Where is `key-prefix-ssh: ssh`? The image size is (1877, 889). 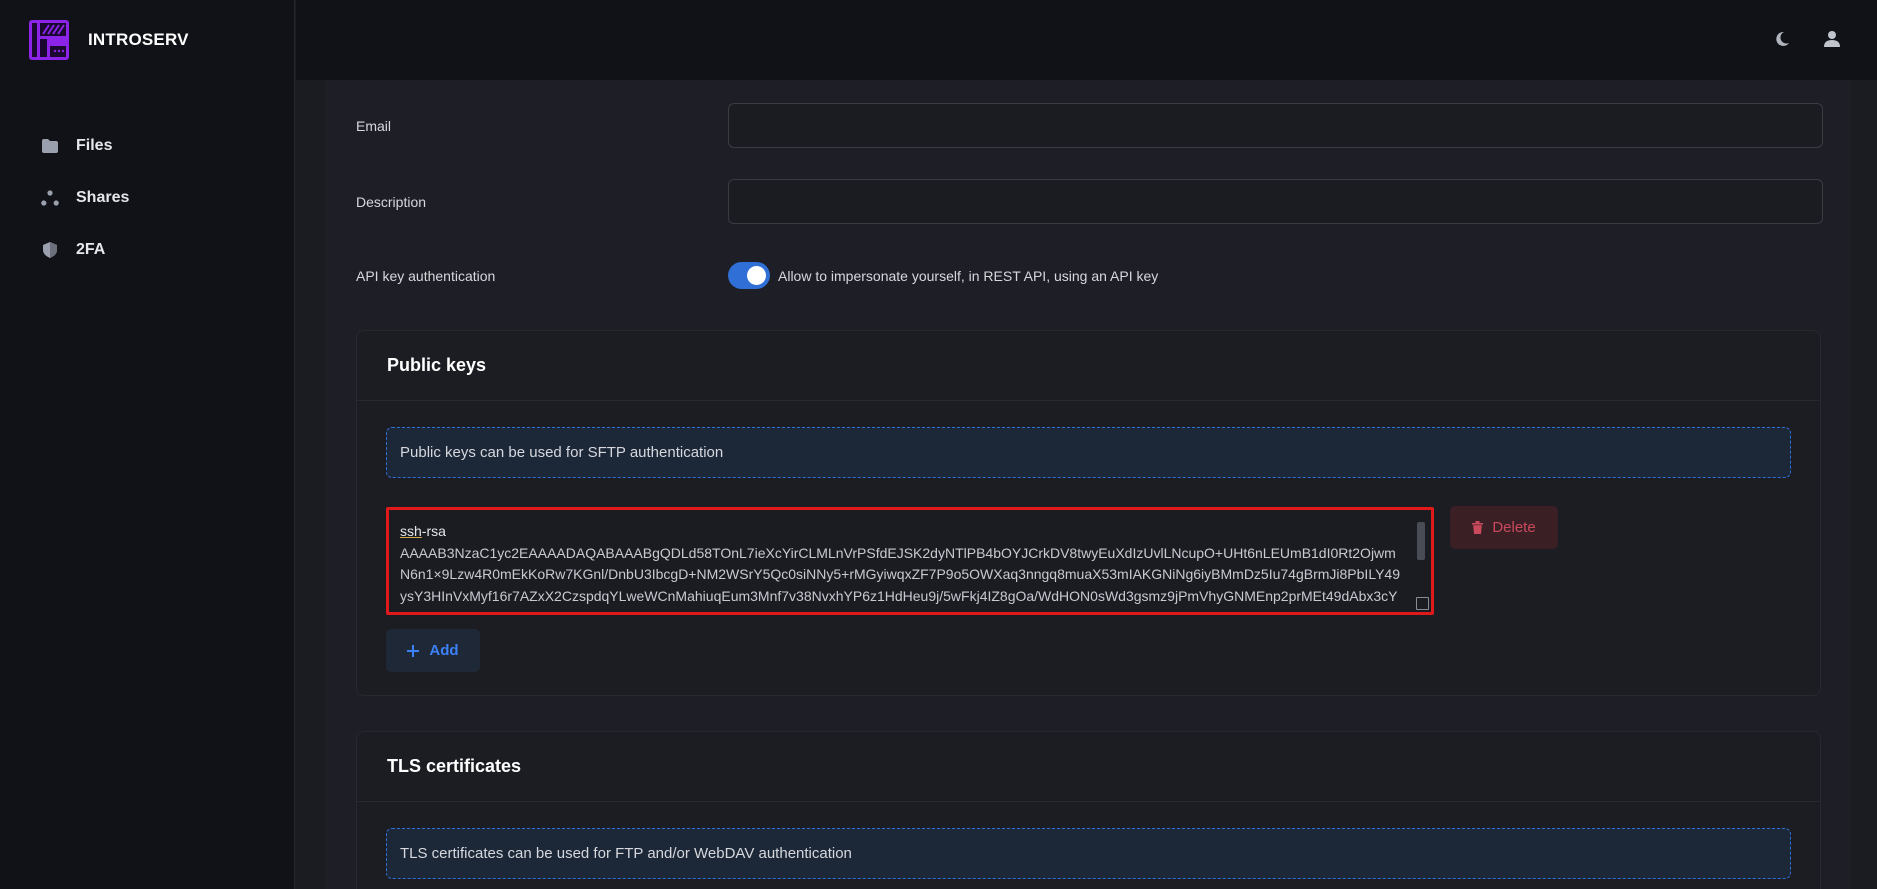
key-prefix-ssh: ssh is located at coordinates (411, 531).